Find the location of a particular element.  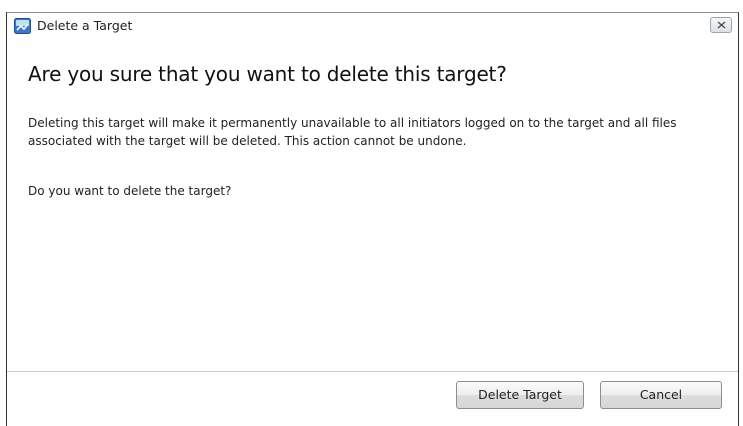

confirmation-question: Do you want to delete the target? is located at coordinates (130, 191).